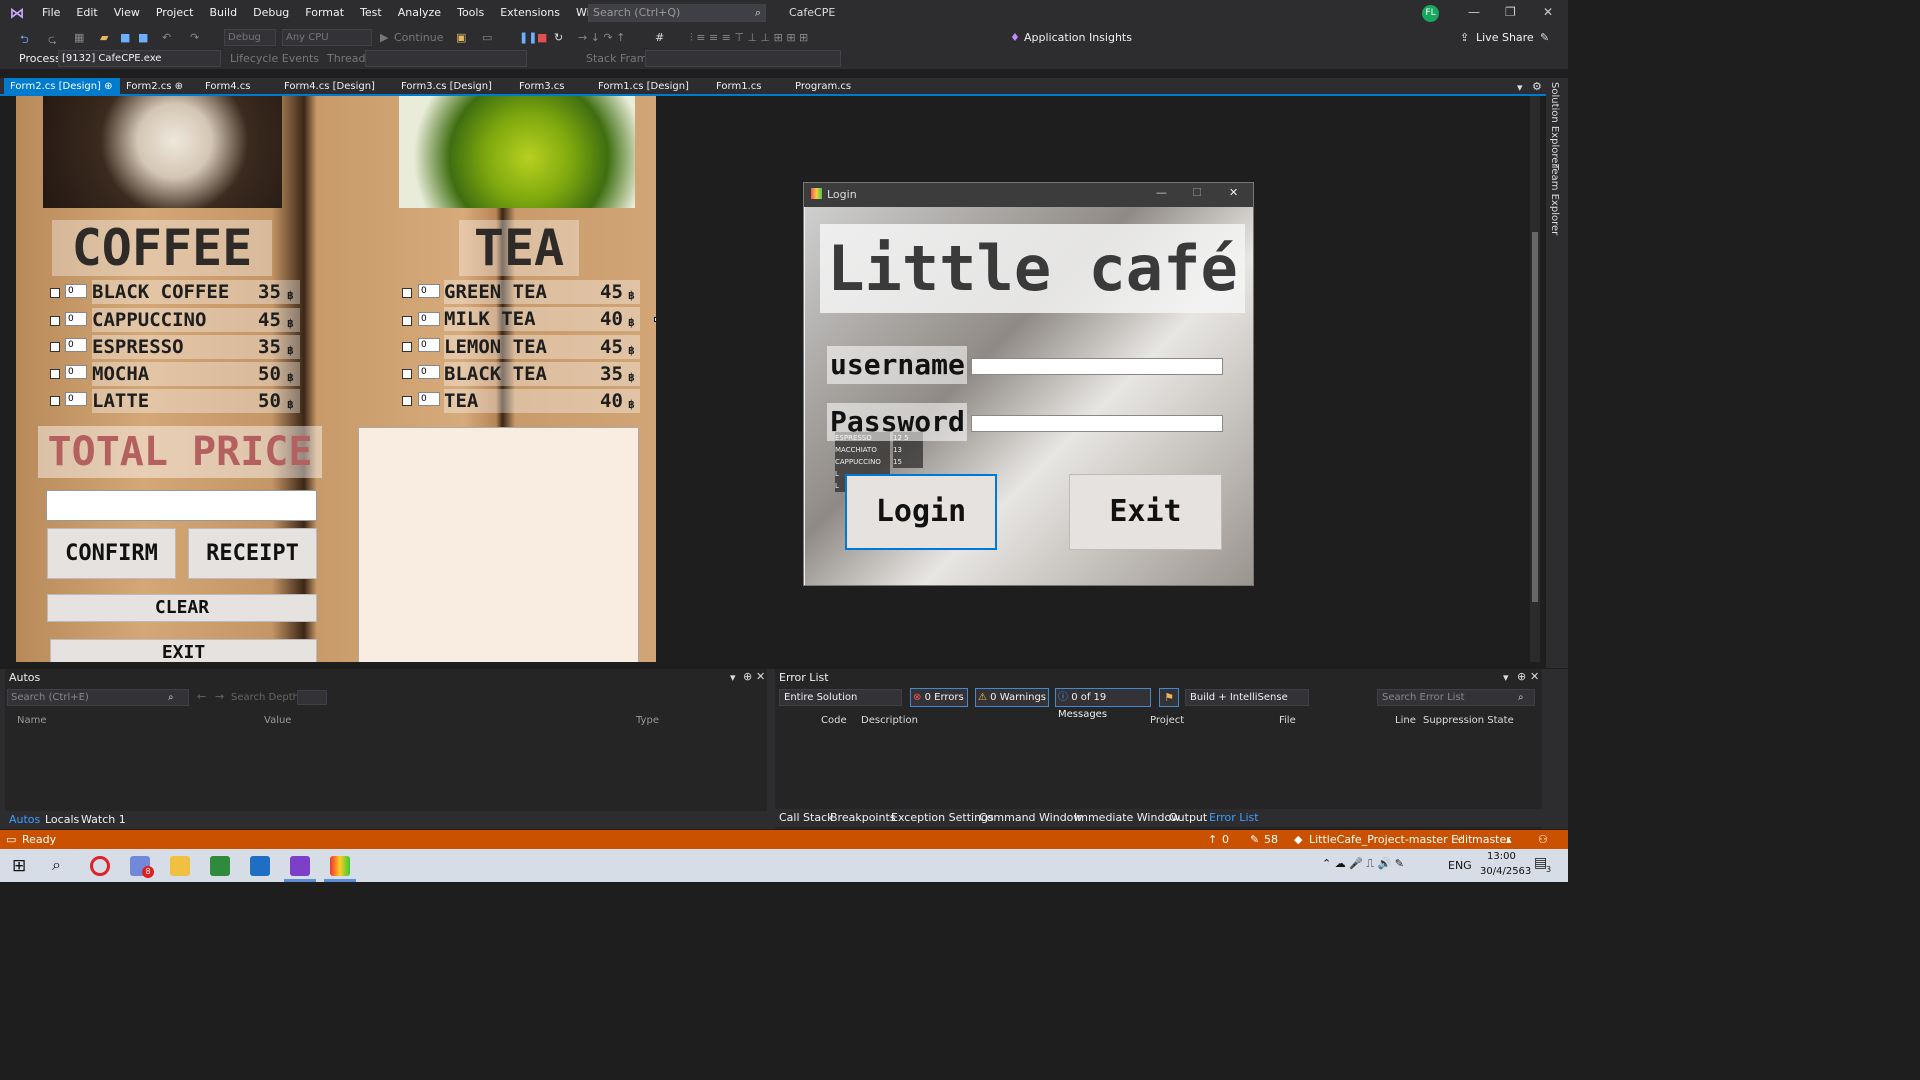 The width and height of the screenshot is (1920, 1080). What do you see at coordinates (446, 58) in the screenshot?
I see `thread-select` at bounding box center [446, 58].